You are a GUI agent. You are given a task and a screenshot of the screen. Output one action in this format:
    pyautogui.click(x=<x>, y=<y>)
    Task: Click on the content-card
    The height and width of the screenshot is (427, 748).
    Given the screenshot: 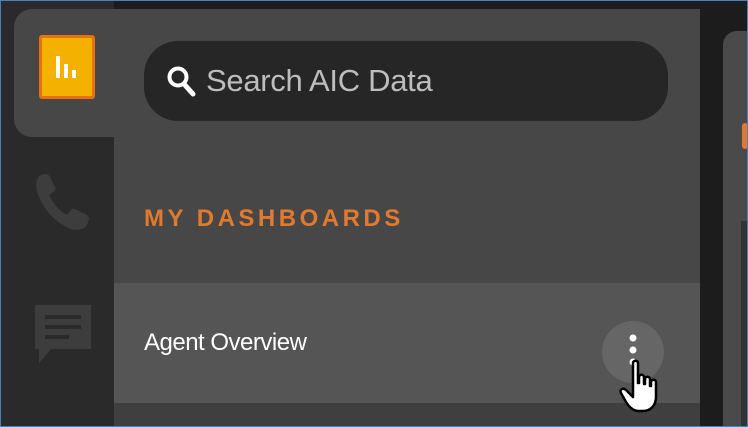 What is the action you would take?
    pyautogui.click(x=744, y=323)
    